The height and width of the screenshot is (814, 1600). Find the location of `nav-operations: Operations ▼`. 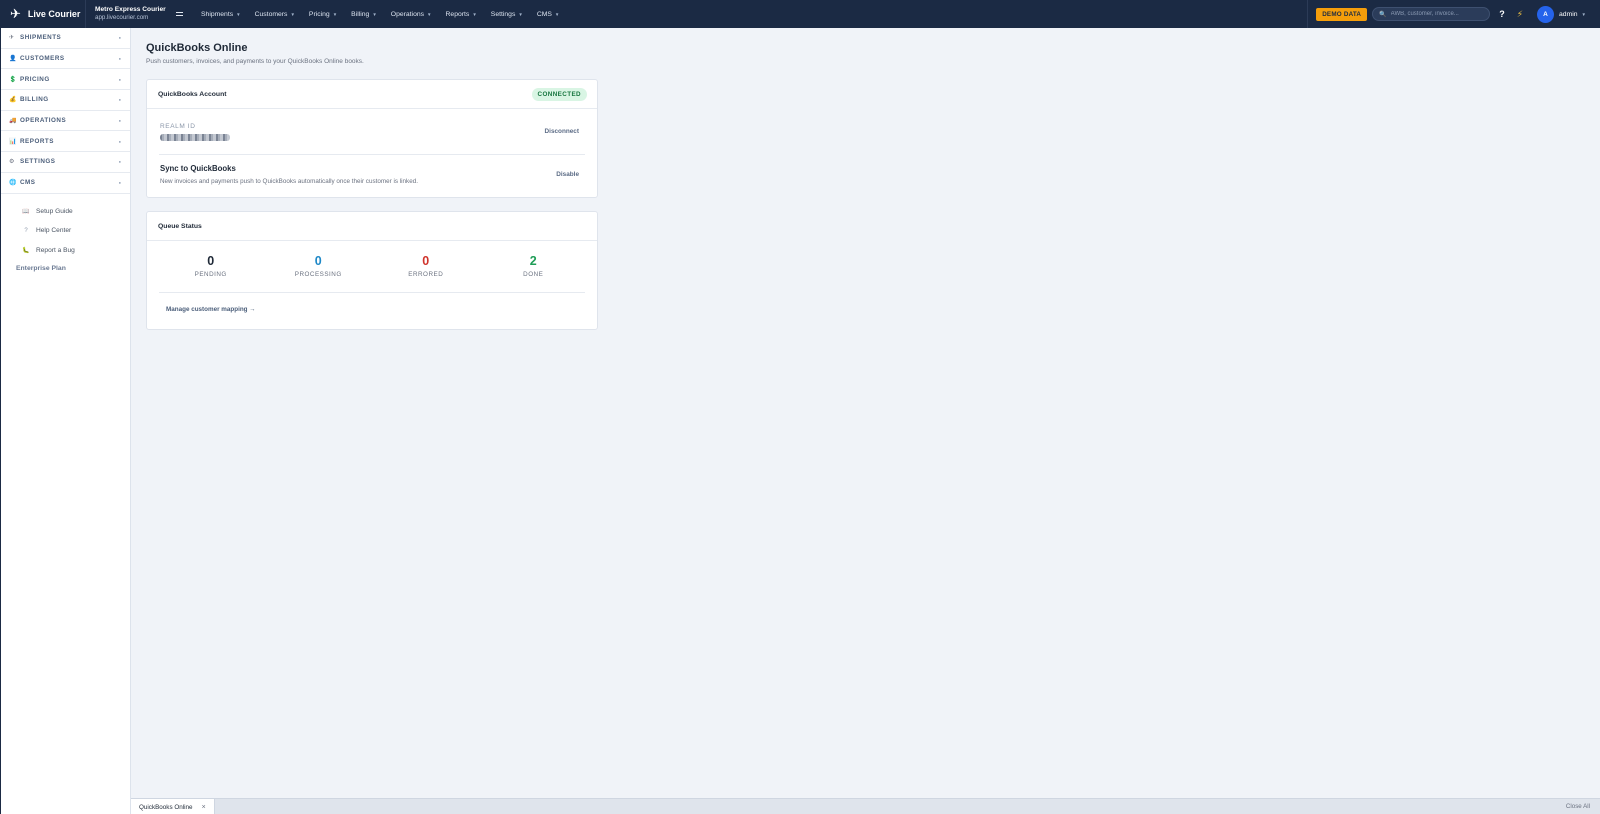

nav-operations: Operations ▼ is located at coordinates (411, 14).